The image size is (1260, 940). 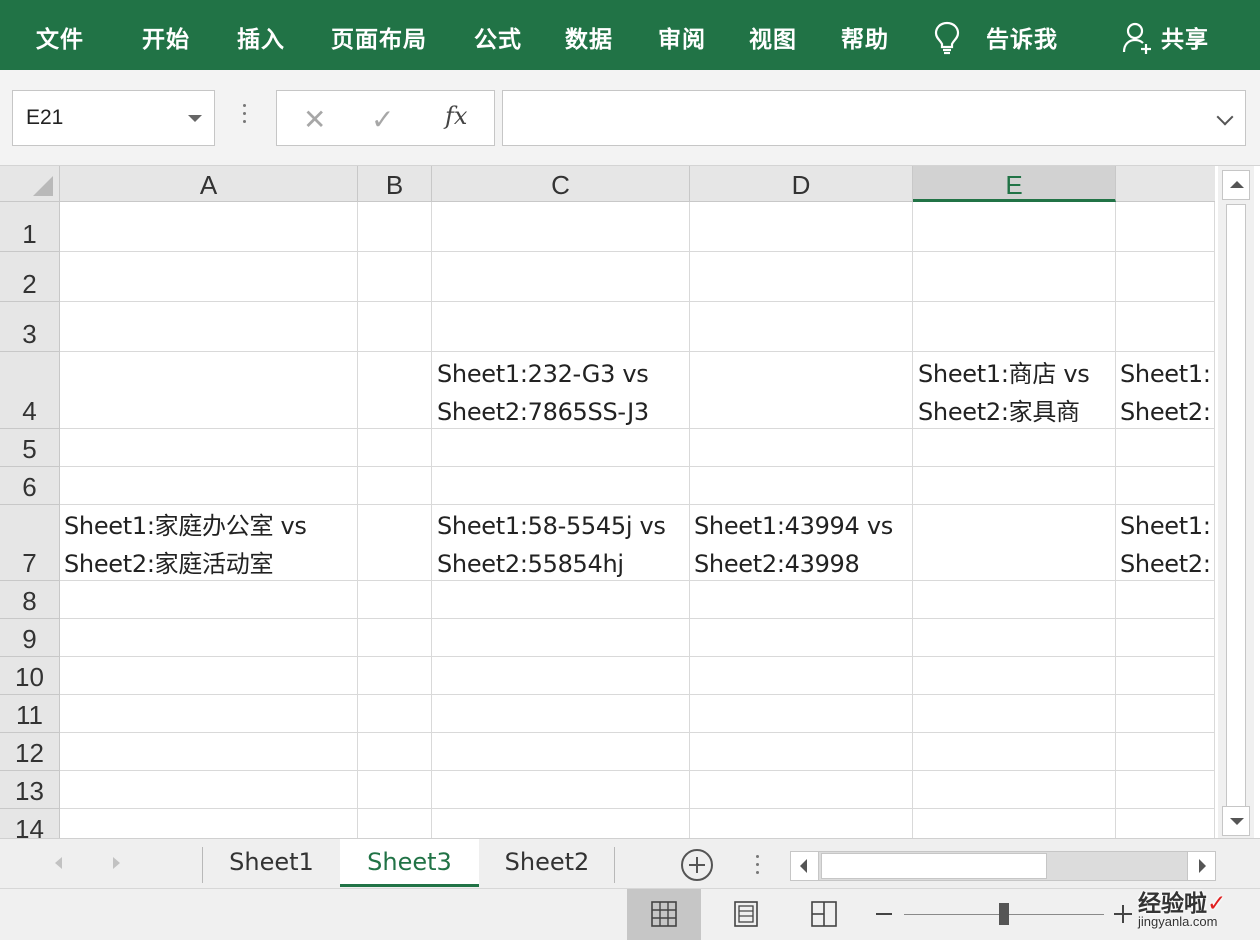 I want to click on row-header-10: 10, so click(x=30, y=676).